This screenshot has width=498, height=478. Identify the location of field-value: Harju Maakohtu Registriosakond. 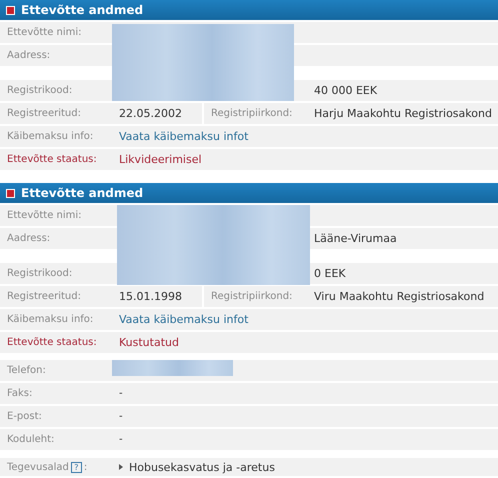
(403, 114).